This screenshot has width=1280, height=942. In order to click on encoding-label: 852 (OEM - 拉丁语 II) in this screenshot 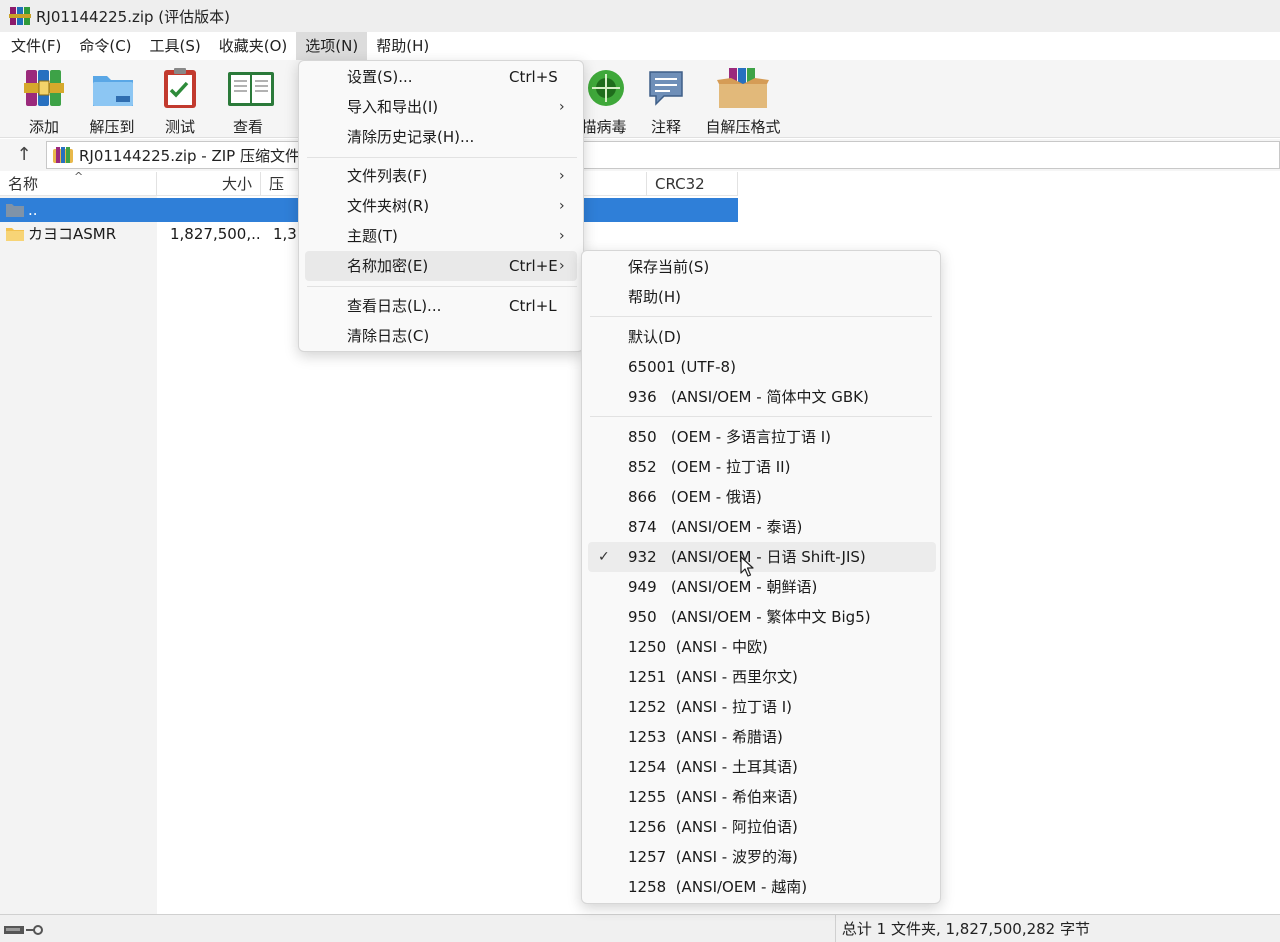, I will do `click(709, 467)`.